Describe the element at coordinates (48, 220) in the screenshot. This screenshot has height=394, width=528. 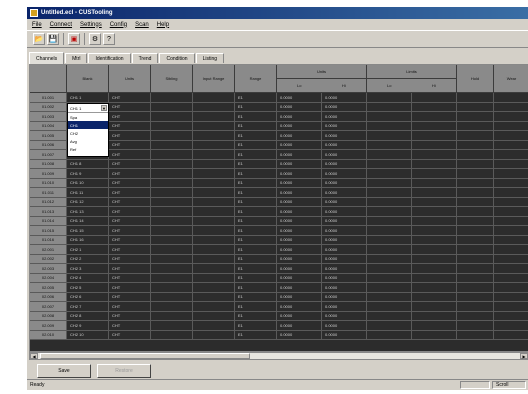
I see `row-header: 01.014` at that location.